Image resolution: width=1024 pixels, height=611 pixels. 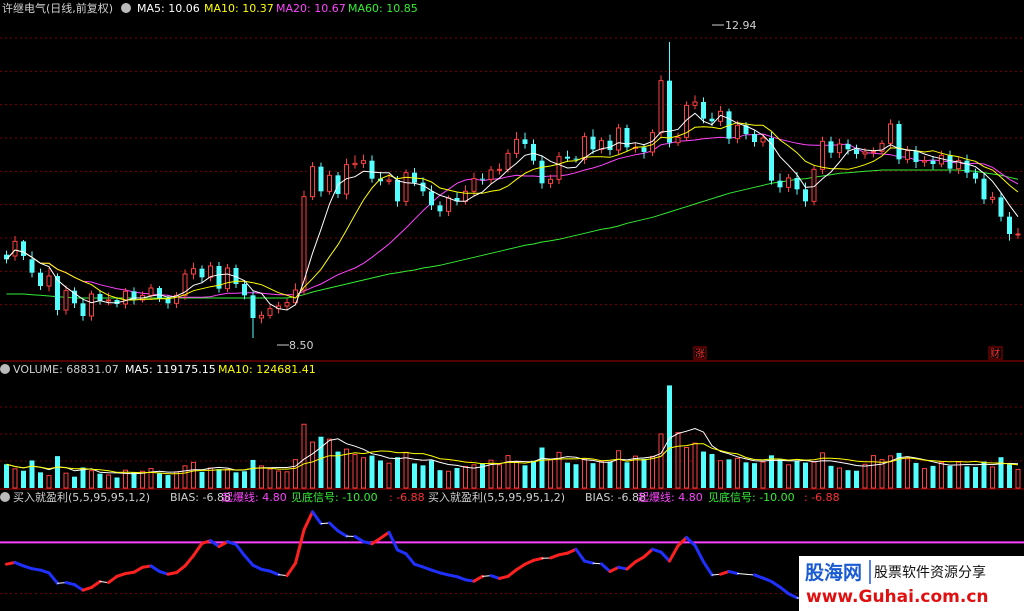 What do you see at coordinates (5, 369) in the screenshot?
I see `volume-settings-icon` at bounding box center [5, 369].